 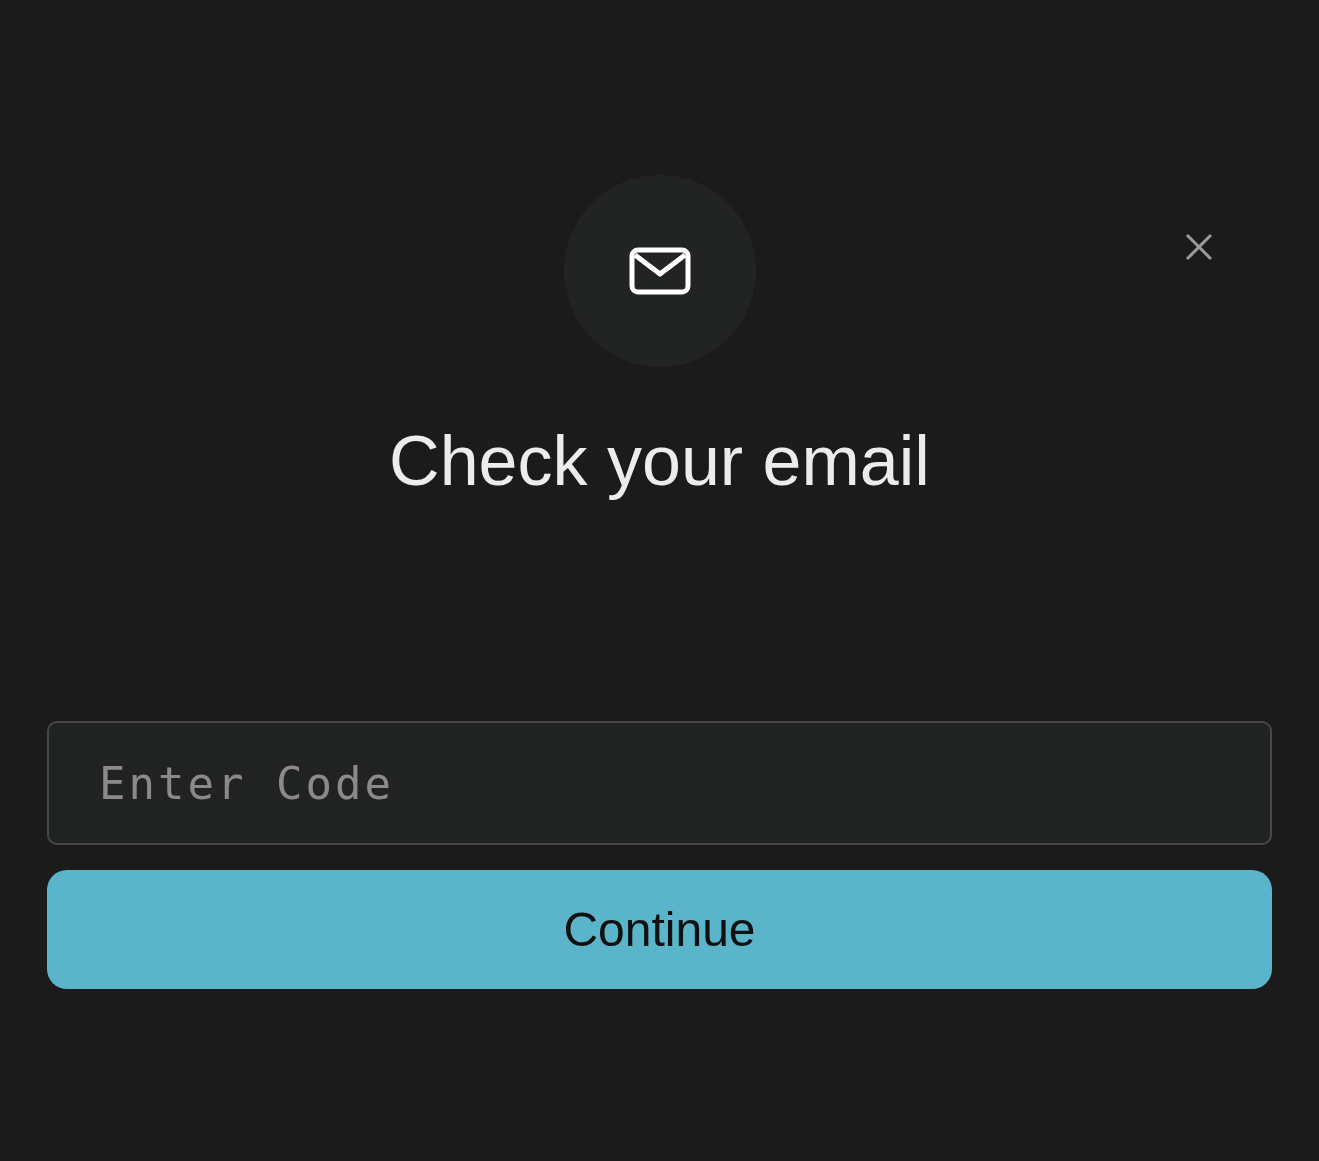 What do you see at coordinates (659, 929) in the screenshot?
I see `continue-button: Continue` at bounding box center [659, 929].